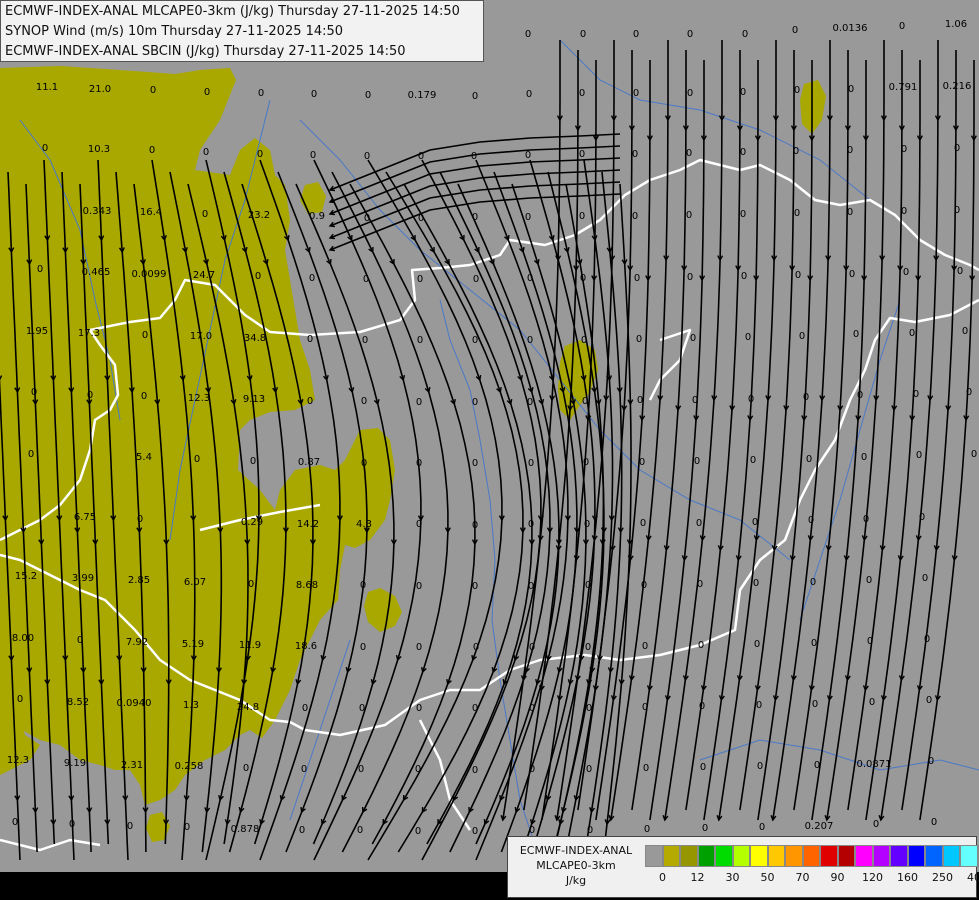  Describe the element at coordinates (957, 86) in the screenshot. I see `sbcin-value: 0.216` at that location.